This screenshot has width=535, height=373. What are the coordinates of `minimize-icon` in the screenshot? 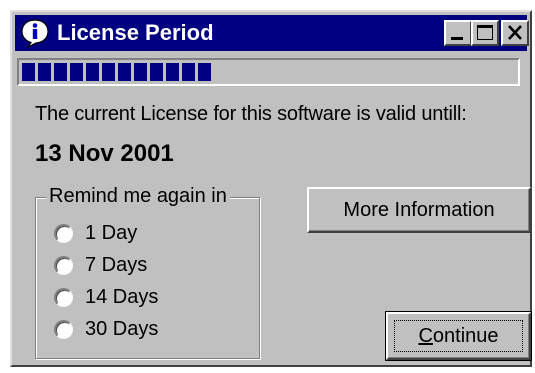 It's located at (457, 38).